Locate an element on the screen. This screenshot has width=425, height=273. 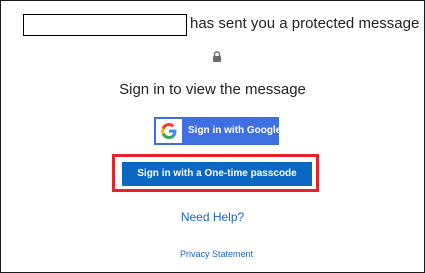
need-help-link: Need Help? is located at coordinates (212, 217).